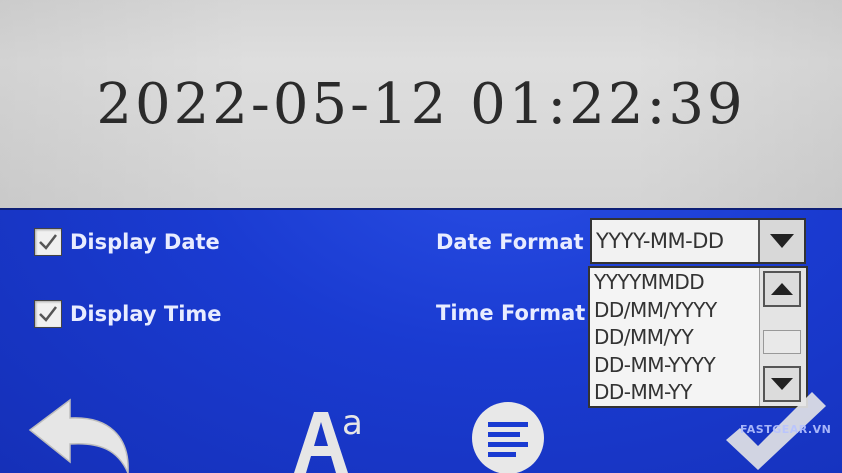 The width and height of the screenshot is (842, 473). Describe the element at coordinates (511, 313) in the screenshot. I see `time-format-label: Time Format` at that location.